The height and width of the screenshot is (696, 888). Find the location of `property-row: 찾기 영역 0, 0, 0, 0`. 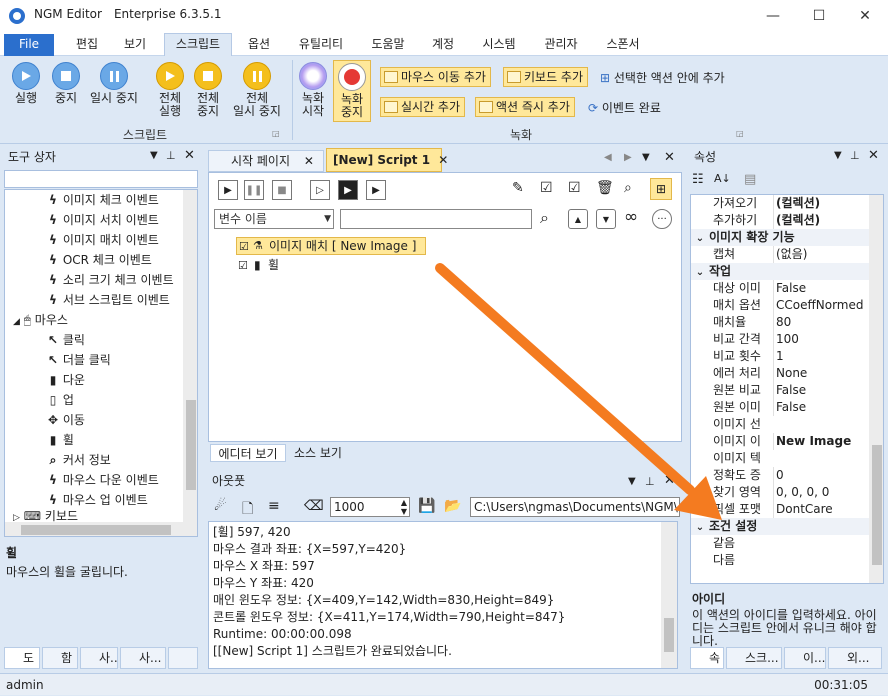

property-row: 찾기 영역 0, 0, 0, 0 is located at coordinates (780, 492).